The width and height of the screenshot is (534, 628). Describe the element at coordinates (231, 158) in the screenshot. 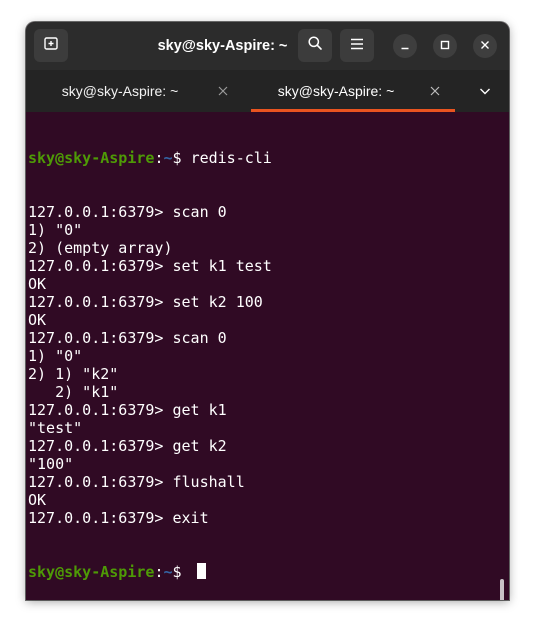

I see `command-text: redis-cli` at that location.